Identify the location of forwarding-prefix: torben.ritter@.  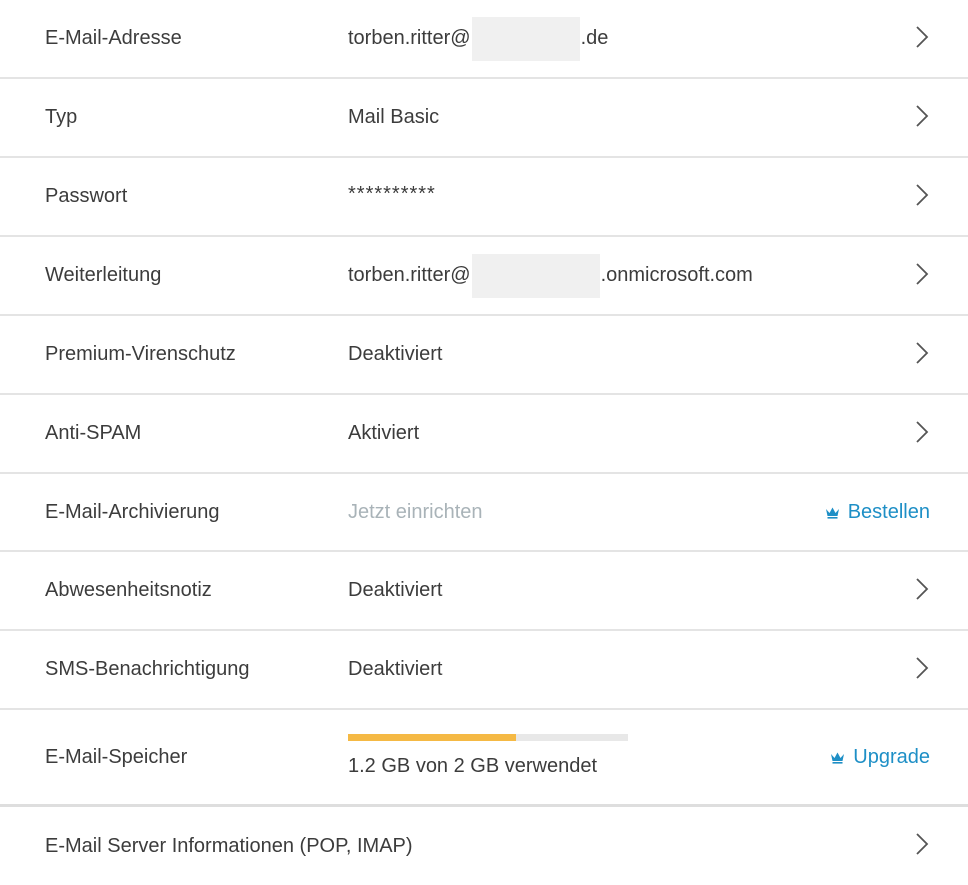
(409, 275).